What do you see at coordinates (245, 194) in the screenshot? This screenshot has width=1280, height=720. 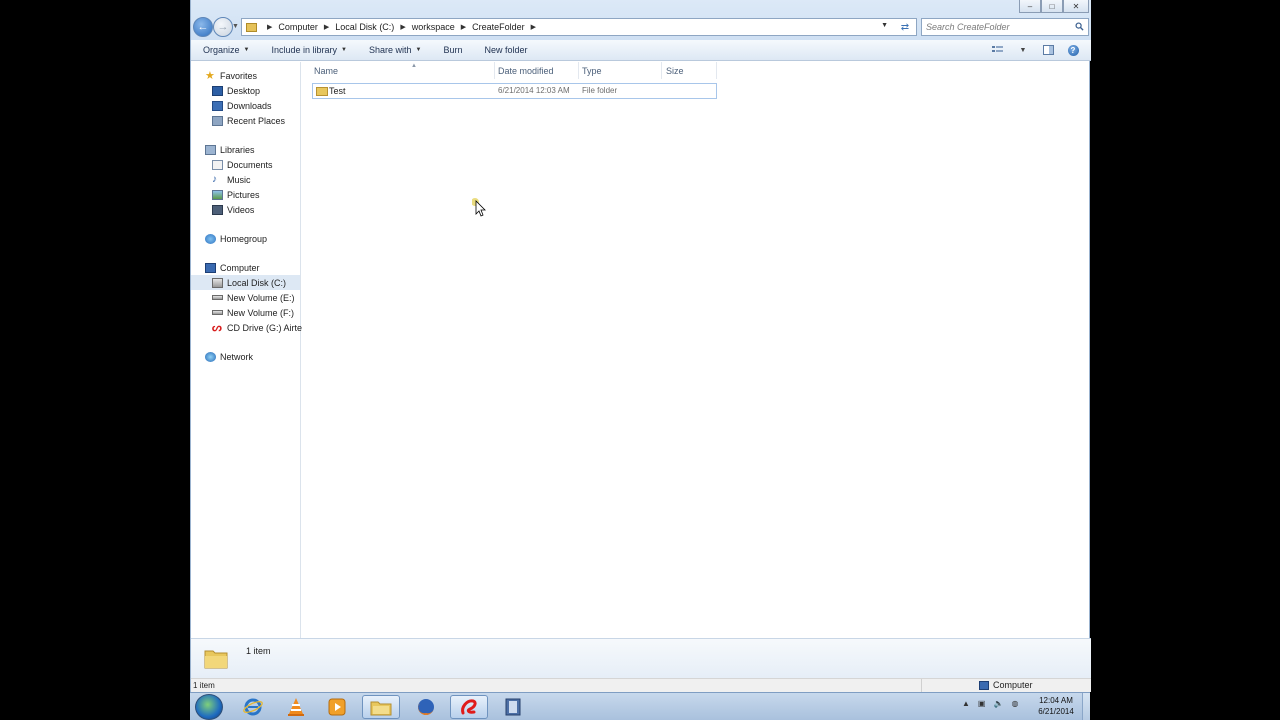 I see `nav-pictures: Pictures` at bounding box center [245, 194].